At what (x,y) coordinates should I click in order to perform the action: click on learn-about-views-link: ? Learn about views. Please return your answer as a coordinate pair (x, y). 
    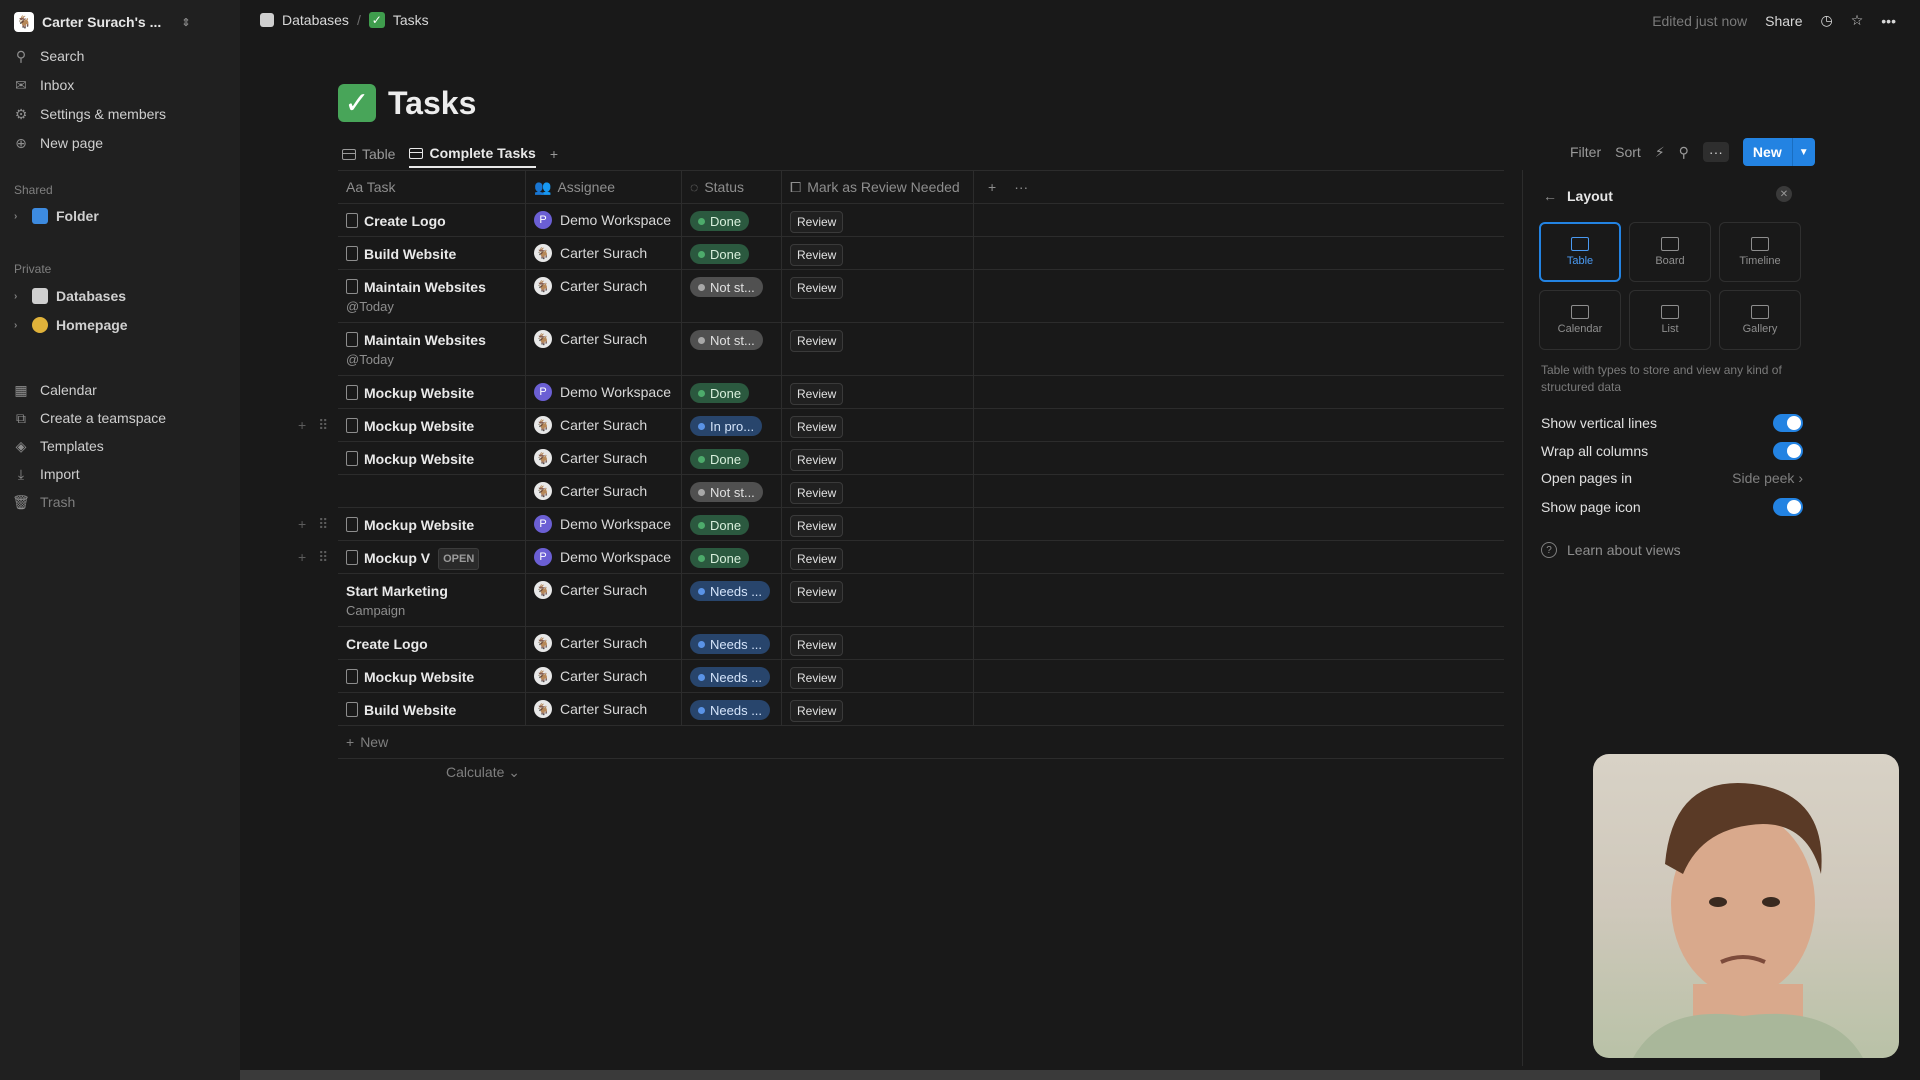
    Looking at the image, I should click on (1611, 550).